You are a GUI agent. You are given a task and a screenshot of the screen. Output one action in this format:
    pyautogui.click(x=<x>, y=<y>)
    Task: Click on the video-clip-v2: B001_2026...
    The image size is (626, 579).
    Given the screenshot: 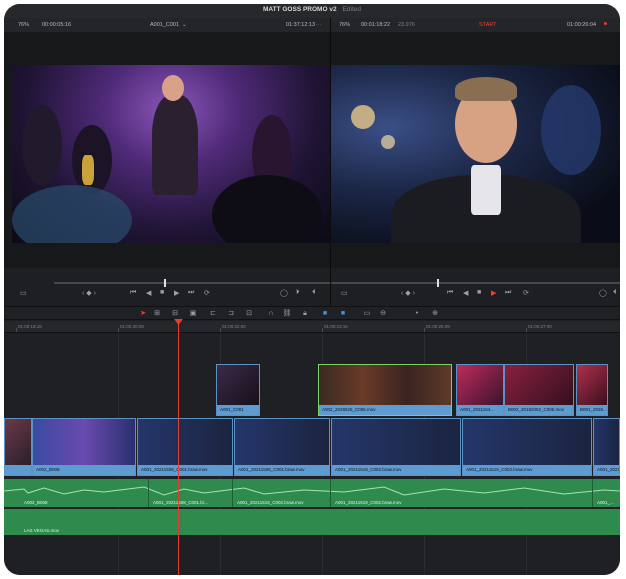 What is the action you would take?
    pyautogui.click(x=592, y=390)
    